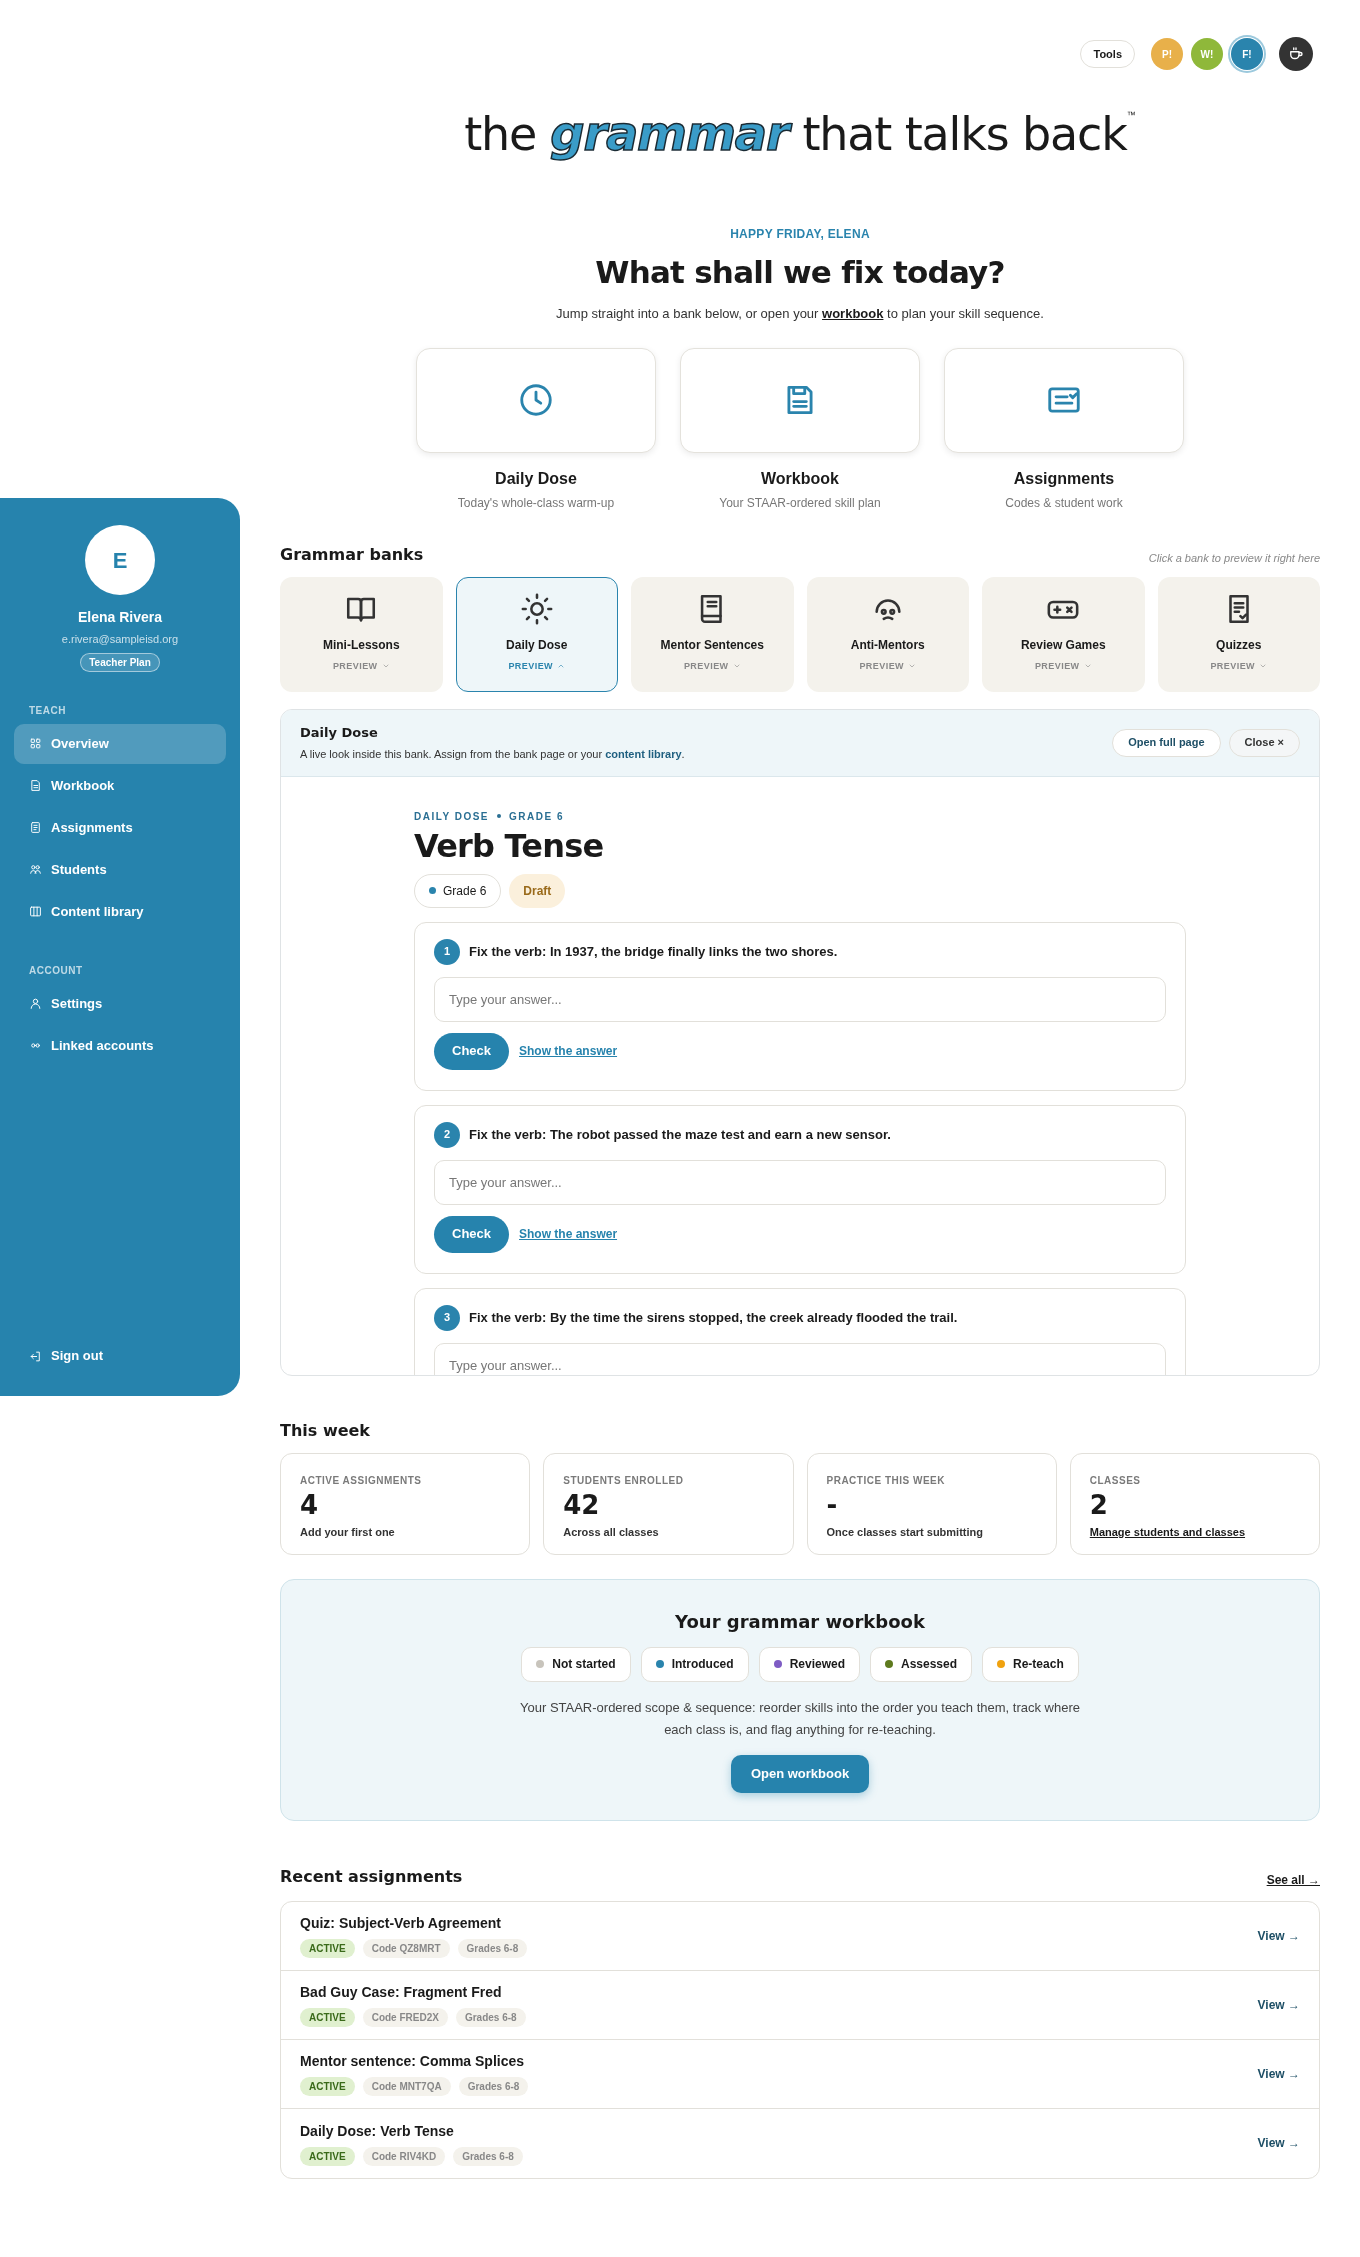 This screenshot has height=2257, width=1360. Describe the element at coordinates (712, 634) in the screenshot. I see `bank-card: Mentor Sentences PREVIEW` at that location.